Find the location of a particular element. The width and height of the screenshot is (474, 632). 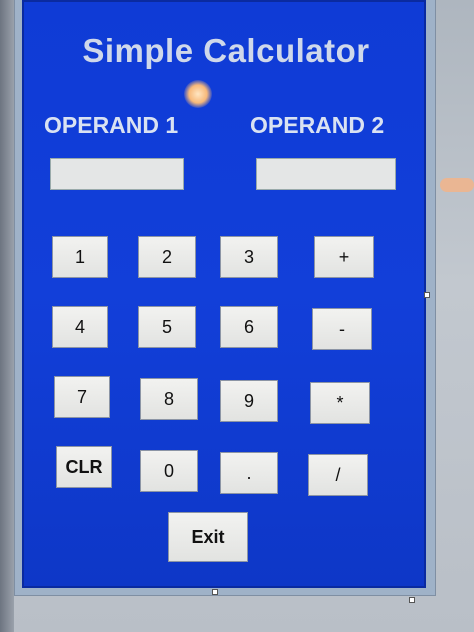

digit-6-button: 6 is located at coordinates (249, 327).